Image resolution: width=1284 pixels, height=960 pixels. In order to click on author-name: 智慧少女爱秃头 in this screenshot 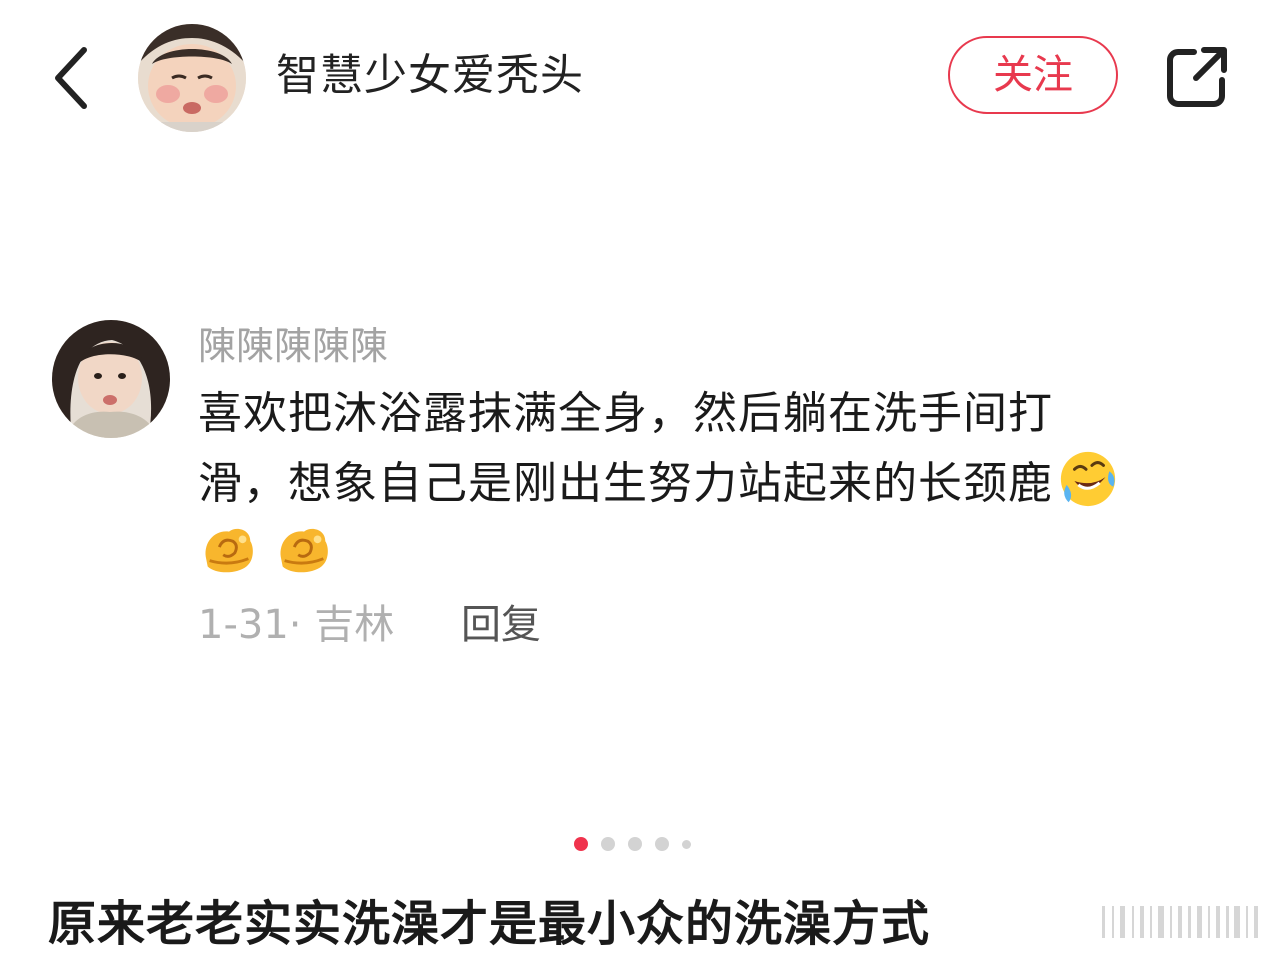, I will do `click(430, 76)`.